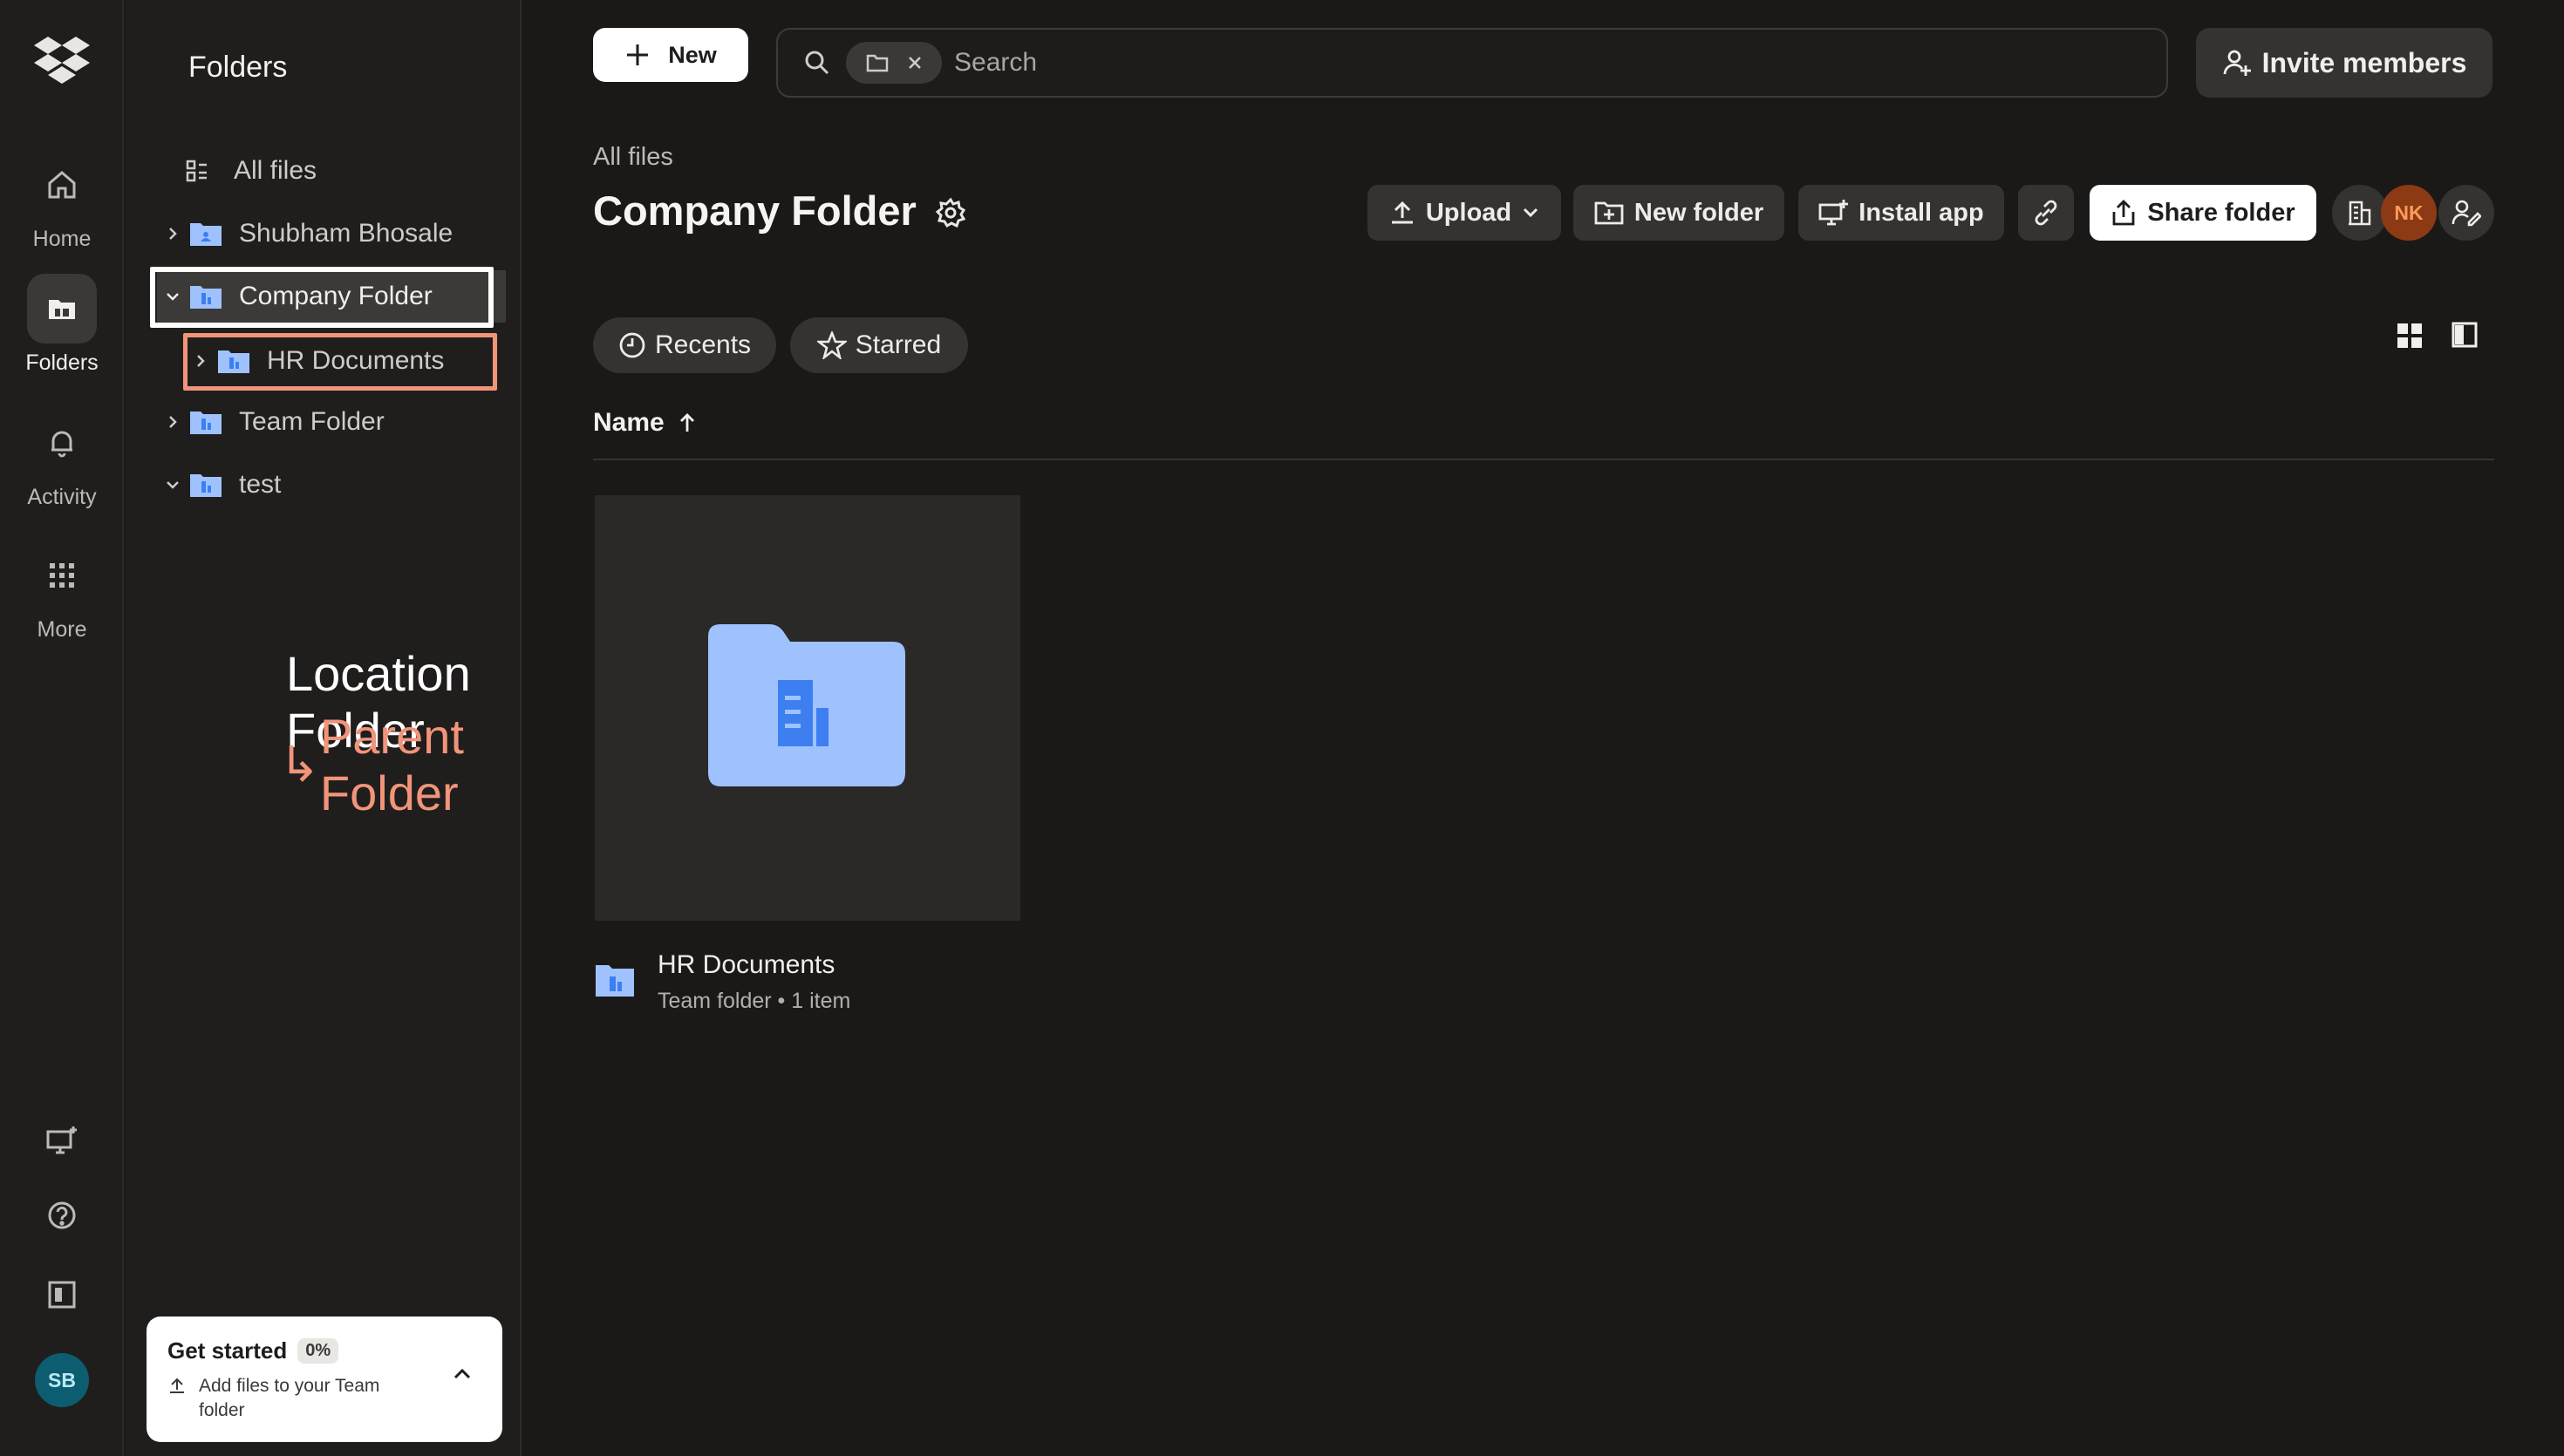 Image resolution: width=2564 pixels, height=1456 pixels. Describe the element at coordinates (62, 443) in the screenshot. I see `bell-icon` at that location.